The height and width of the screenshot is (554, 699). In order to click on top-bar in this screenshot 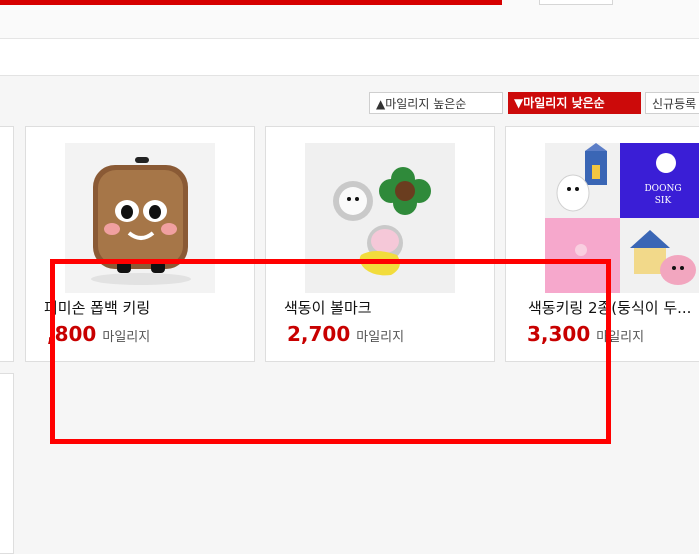, I will do `click(349, 19)`.